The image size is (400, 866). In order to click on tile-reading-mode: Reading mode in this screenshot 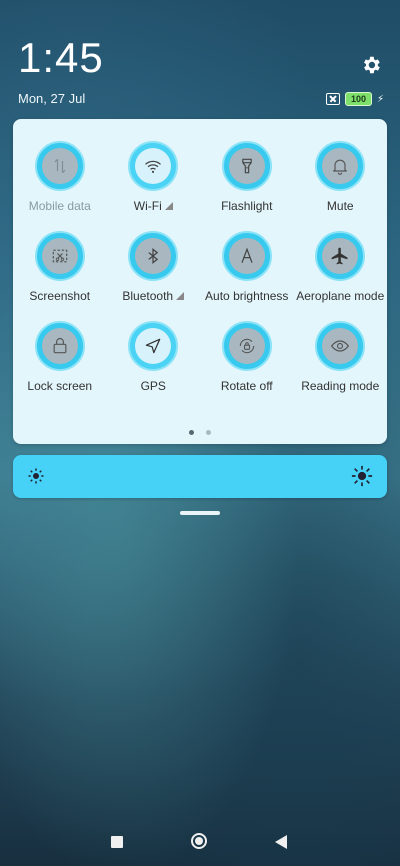, I will do `click(341, 357)`.